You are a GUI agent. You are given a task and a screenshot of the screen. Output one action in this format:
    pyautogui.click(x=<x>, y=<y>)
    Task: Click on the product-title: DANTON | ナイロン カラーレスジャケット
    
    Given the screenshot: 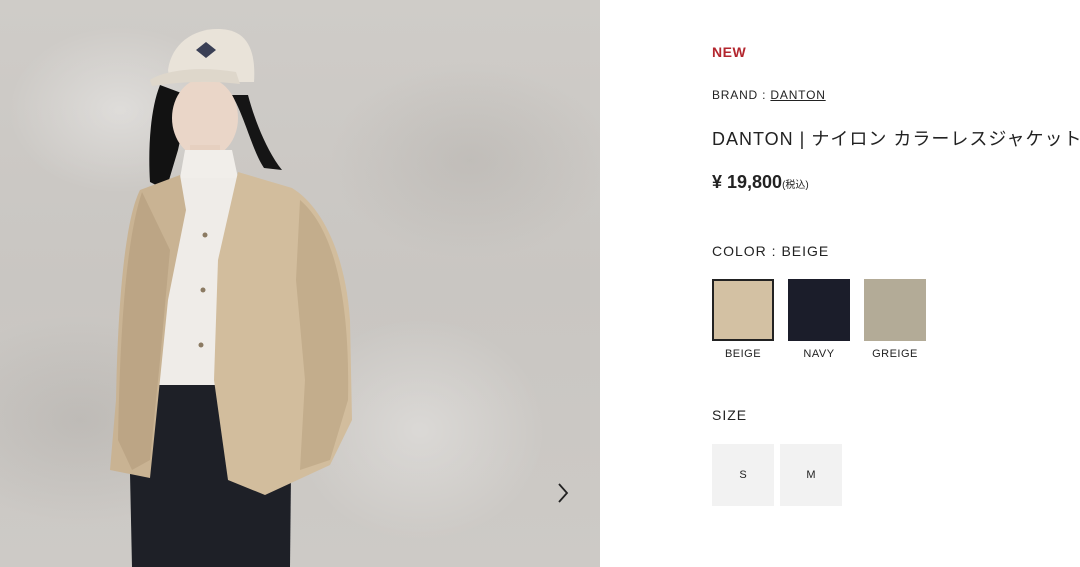 What is the action you would take?
    pyautogui.click(x=896, y=139)
    